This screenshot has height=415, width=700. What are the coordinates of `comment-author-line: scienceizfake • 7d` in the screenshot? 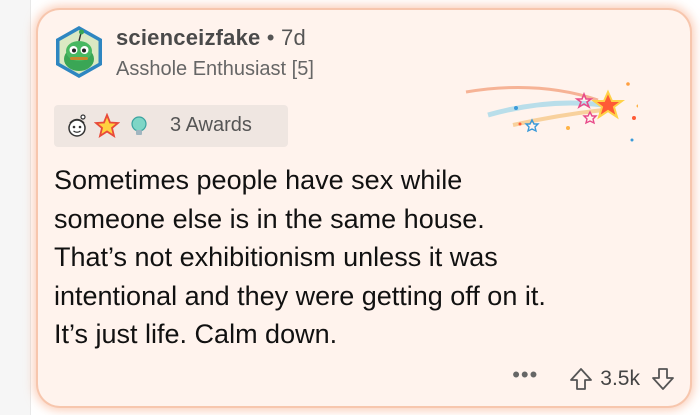 It's located at (211, 38).